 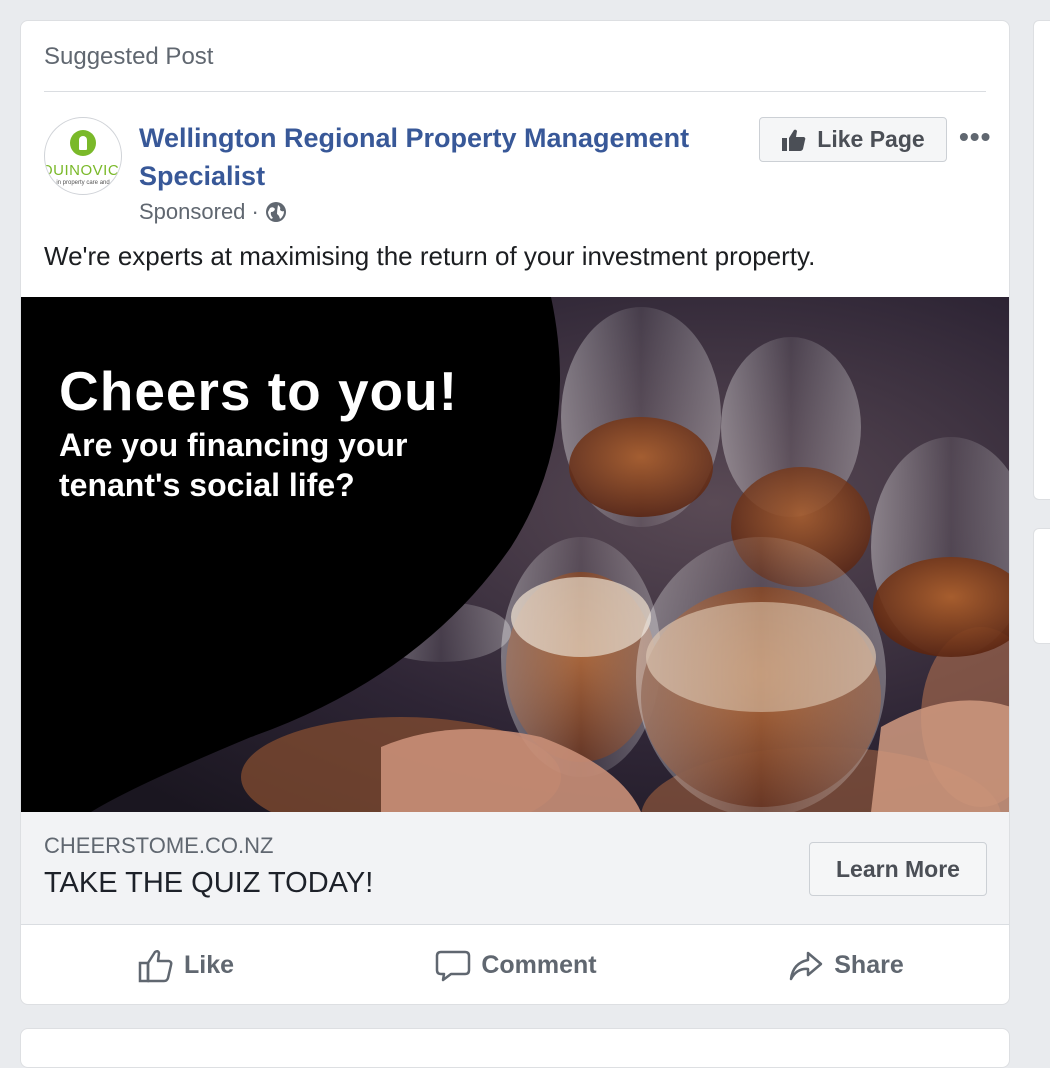 I want to click on comment-label: Comment, so click(x=539, y=965).